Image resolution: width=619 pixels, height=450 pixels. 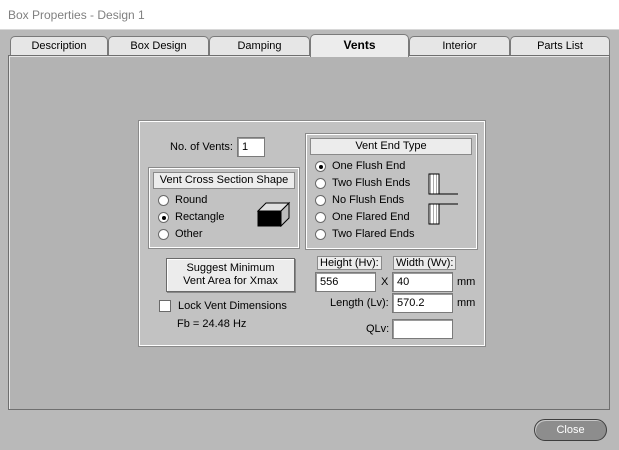 I want to click on vent-count-label: No. of Vents:, so click(x=201, y=147).